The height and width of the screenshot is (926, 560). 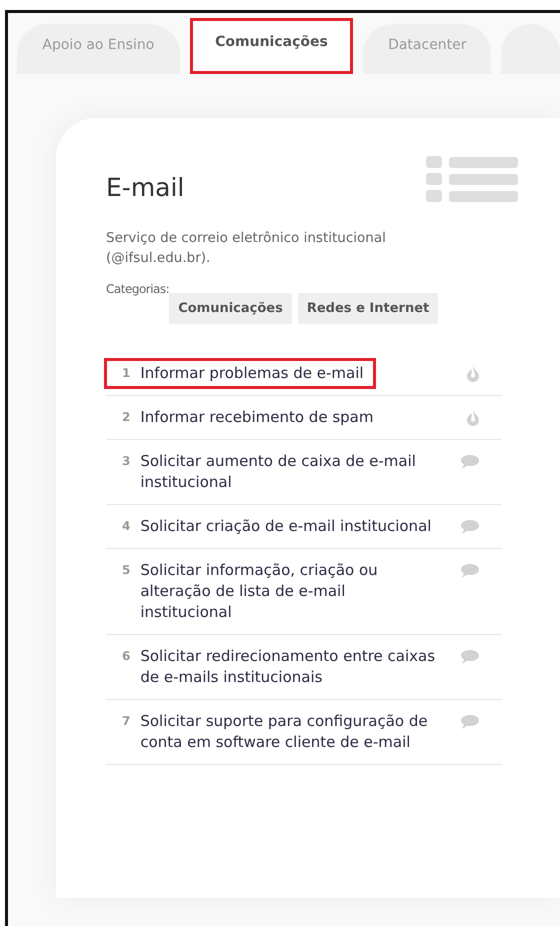 I want to click on categories-label: Categorias:, so click(x=138, y=289).